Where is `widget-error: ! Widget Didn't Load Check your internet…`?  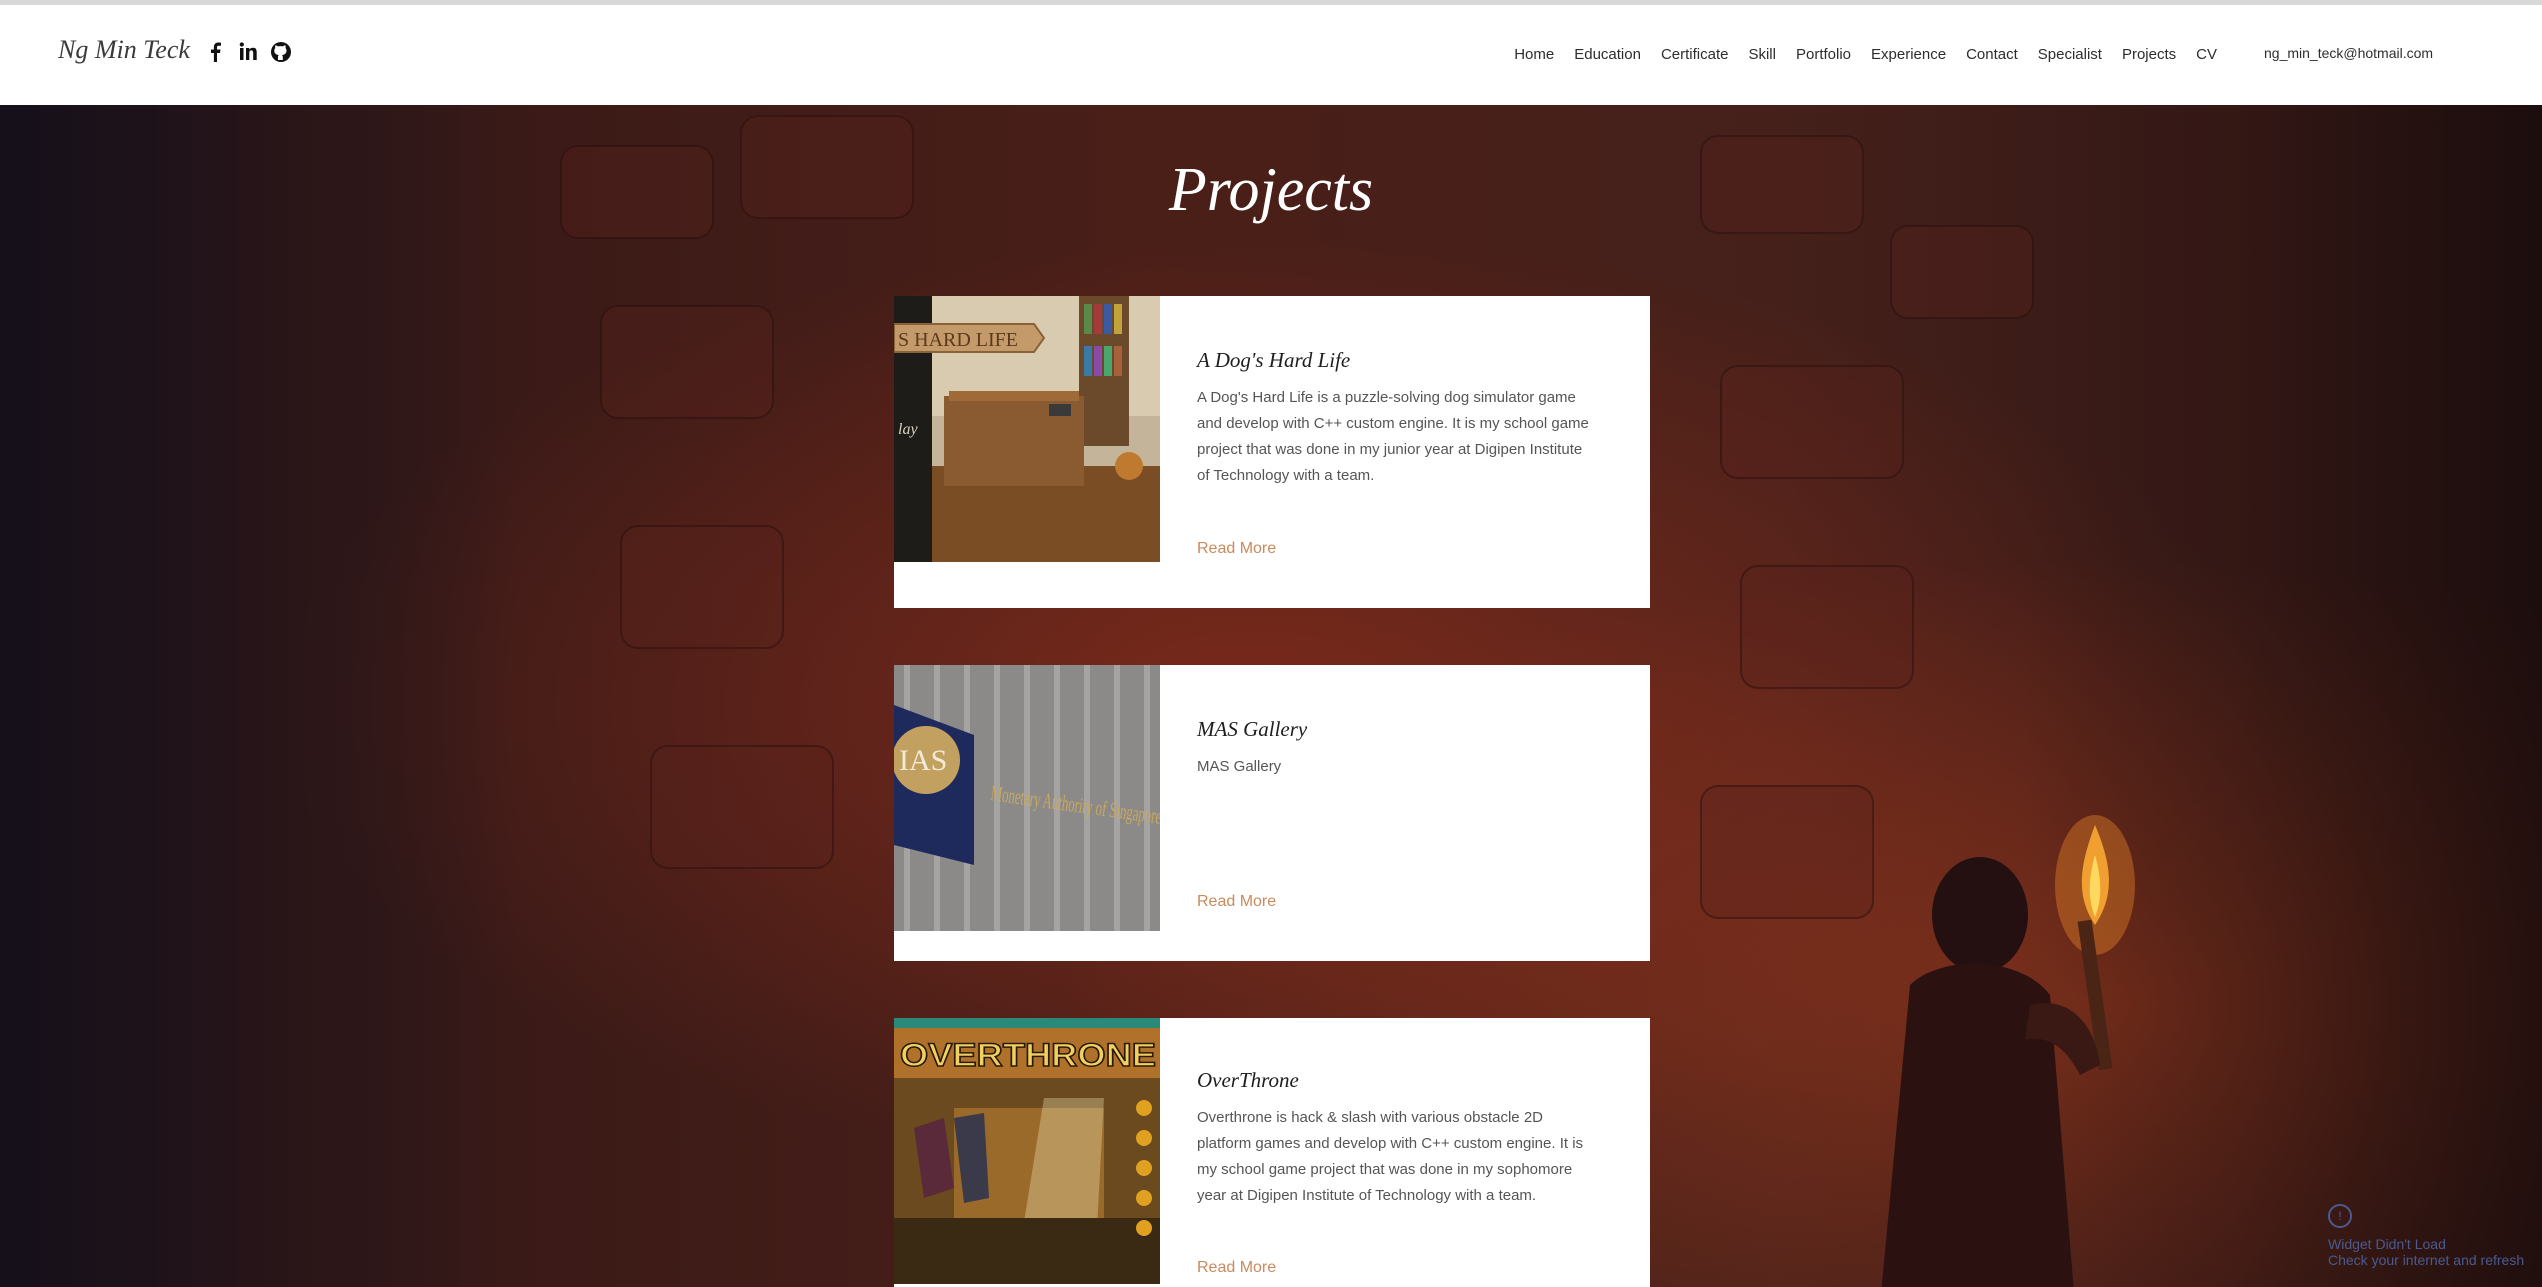 widget-error: ! Widget Didn't Load Check your internet… is located at coordinates (2426, 1236).